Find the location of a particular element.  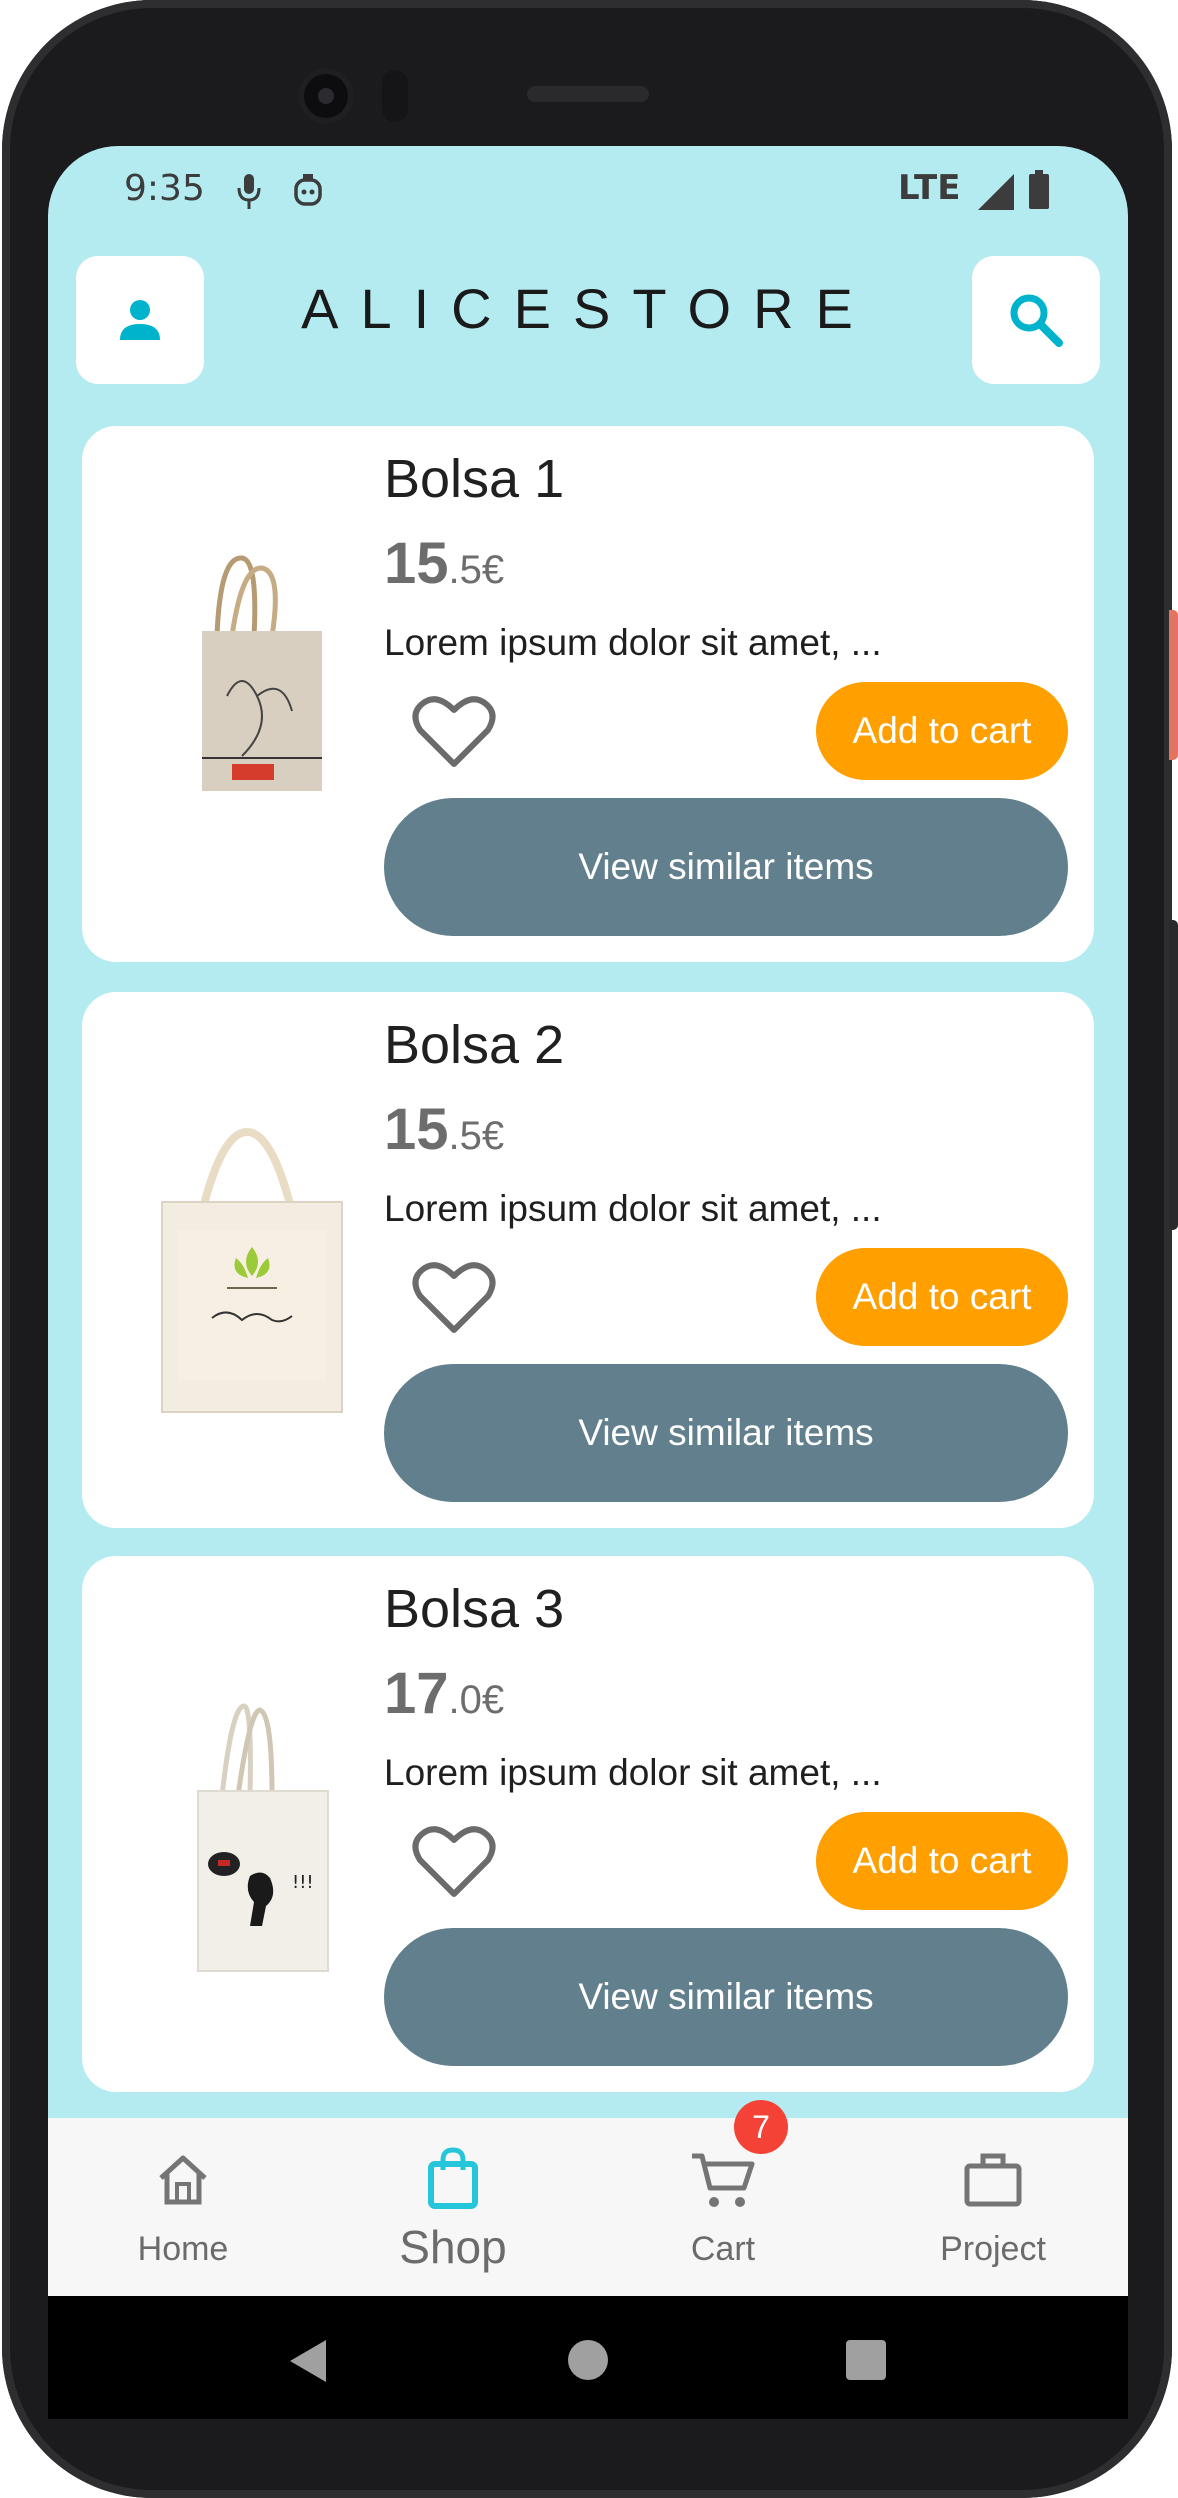

search-button is located at coordinates (1036, 320).